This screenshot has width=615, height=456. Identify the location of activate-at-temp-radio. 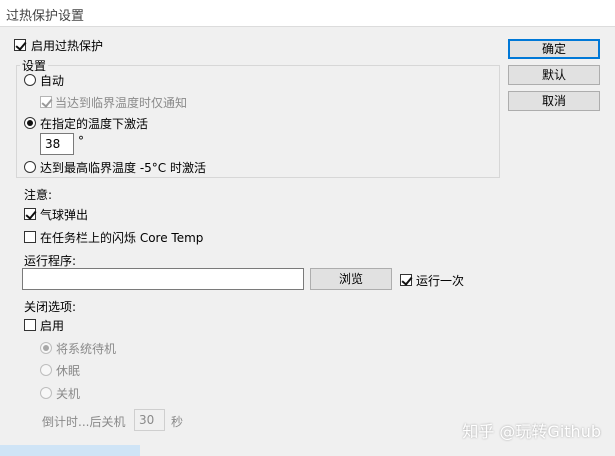
(30, 123).